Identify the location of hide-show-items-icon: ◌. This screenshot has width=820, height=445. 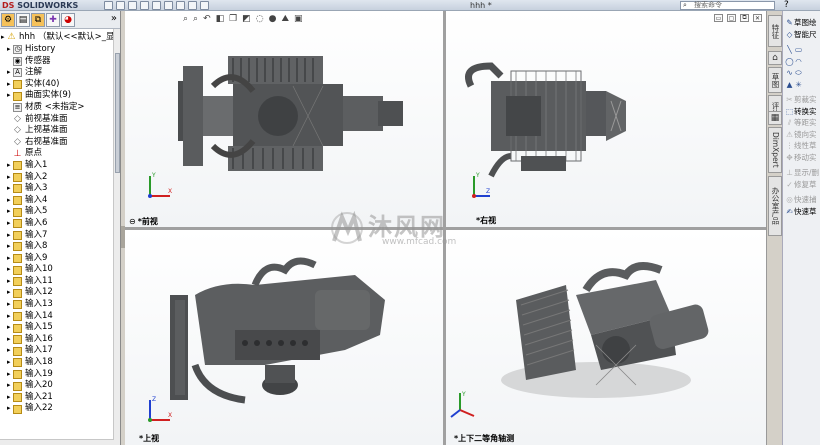
(260, 19).